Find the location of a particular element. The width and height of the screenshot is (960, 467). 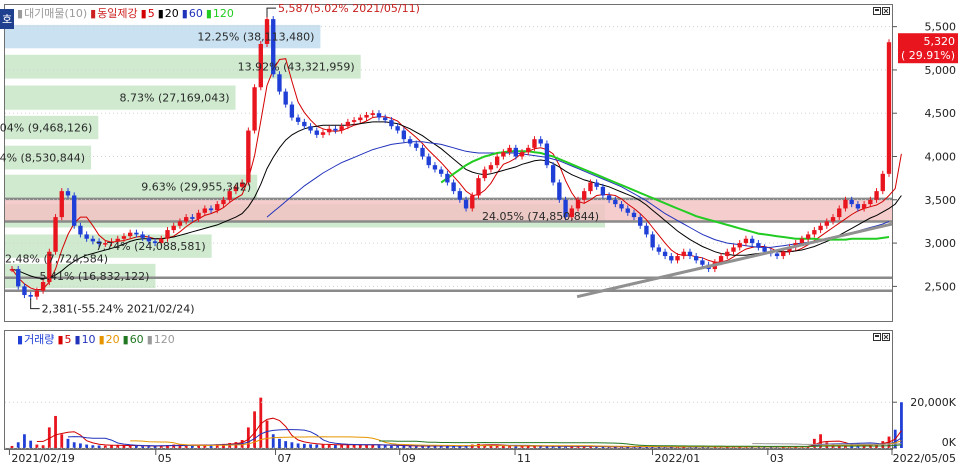

x-tick-label: 2021/02/19 is located at coordinates (42, 458).